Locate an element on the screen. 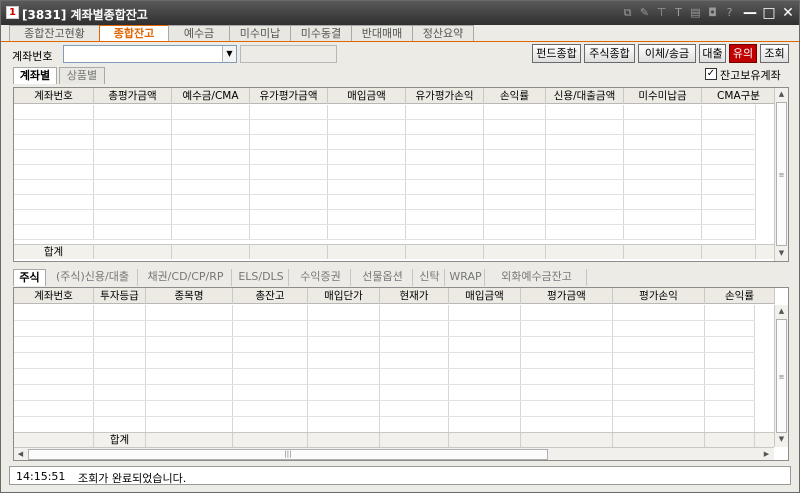  top-tab-bar: 종합잔고현황 종합잔고 예수금 미수미납 미수동결 반대매매 정산요약 is located at coordinates (241, 33).